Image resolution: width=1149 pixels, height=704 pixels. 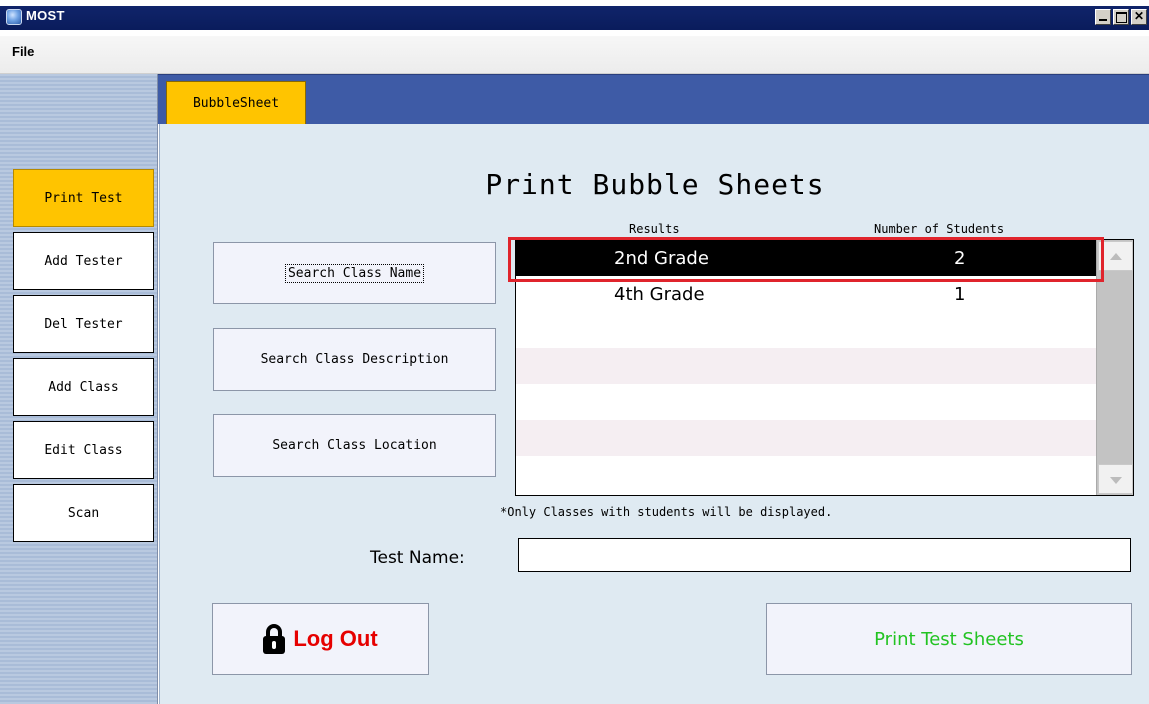 I want to click on test-name-label: Test Name:, so click(x=417, y=558).